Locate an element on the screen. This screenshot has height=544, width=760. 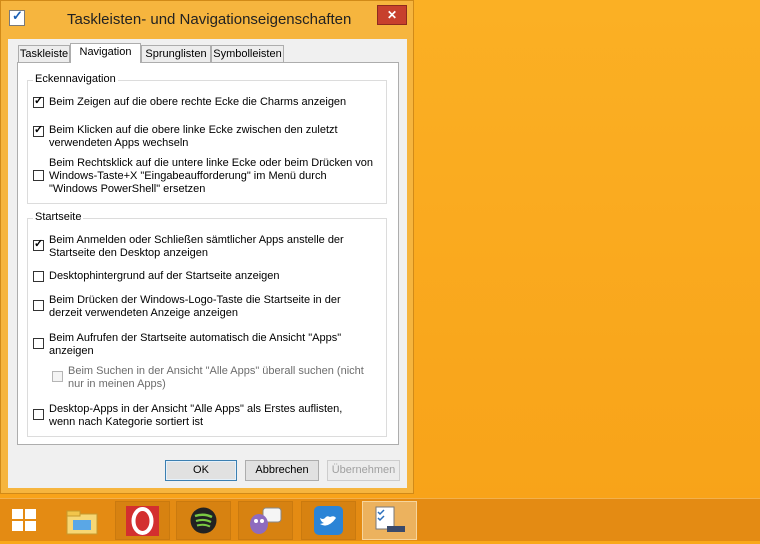
twitter-icon is located at coordinates (328, 520).